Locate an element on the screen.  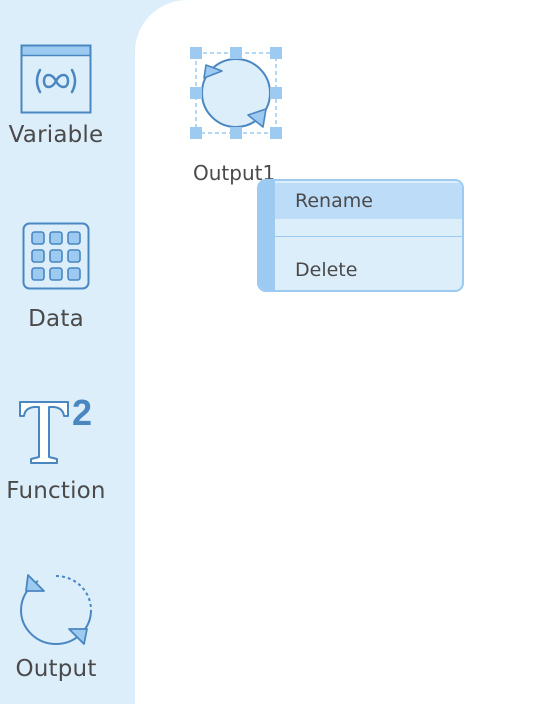
selection-frame is located at coordinates (236, 93).